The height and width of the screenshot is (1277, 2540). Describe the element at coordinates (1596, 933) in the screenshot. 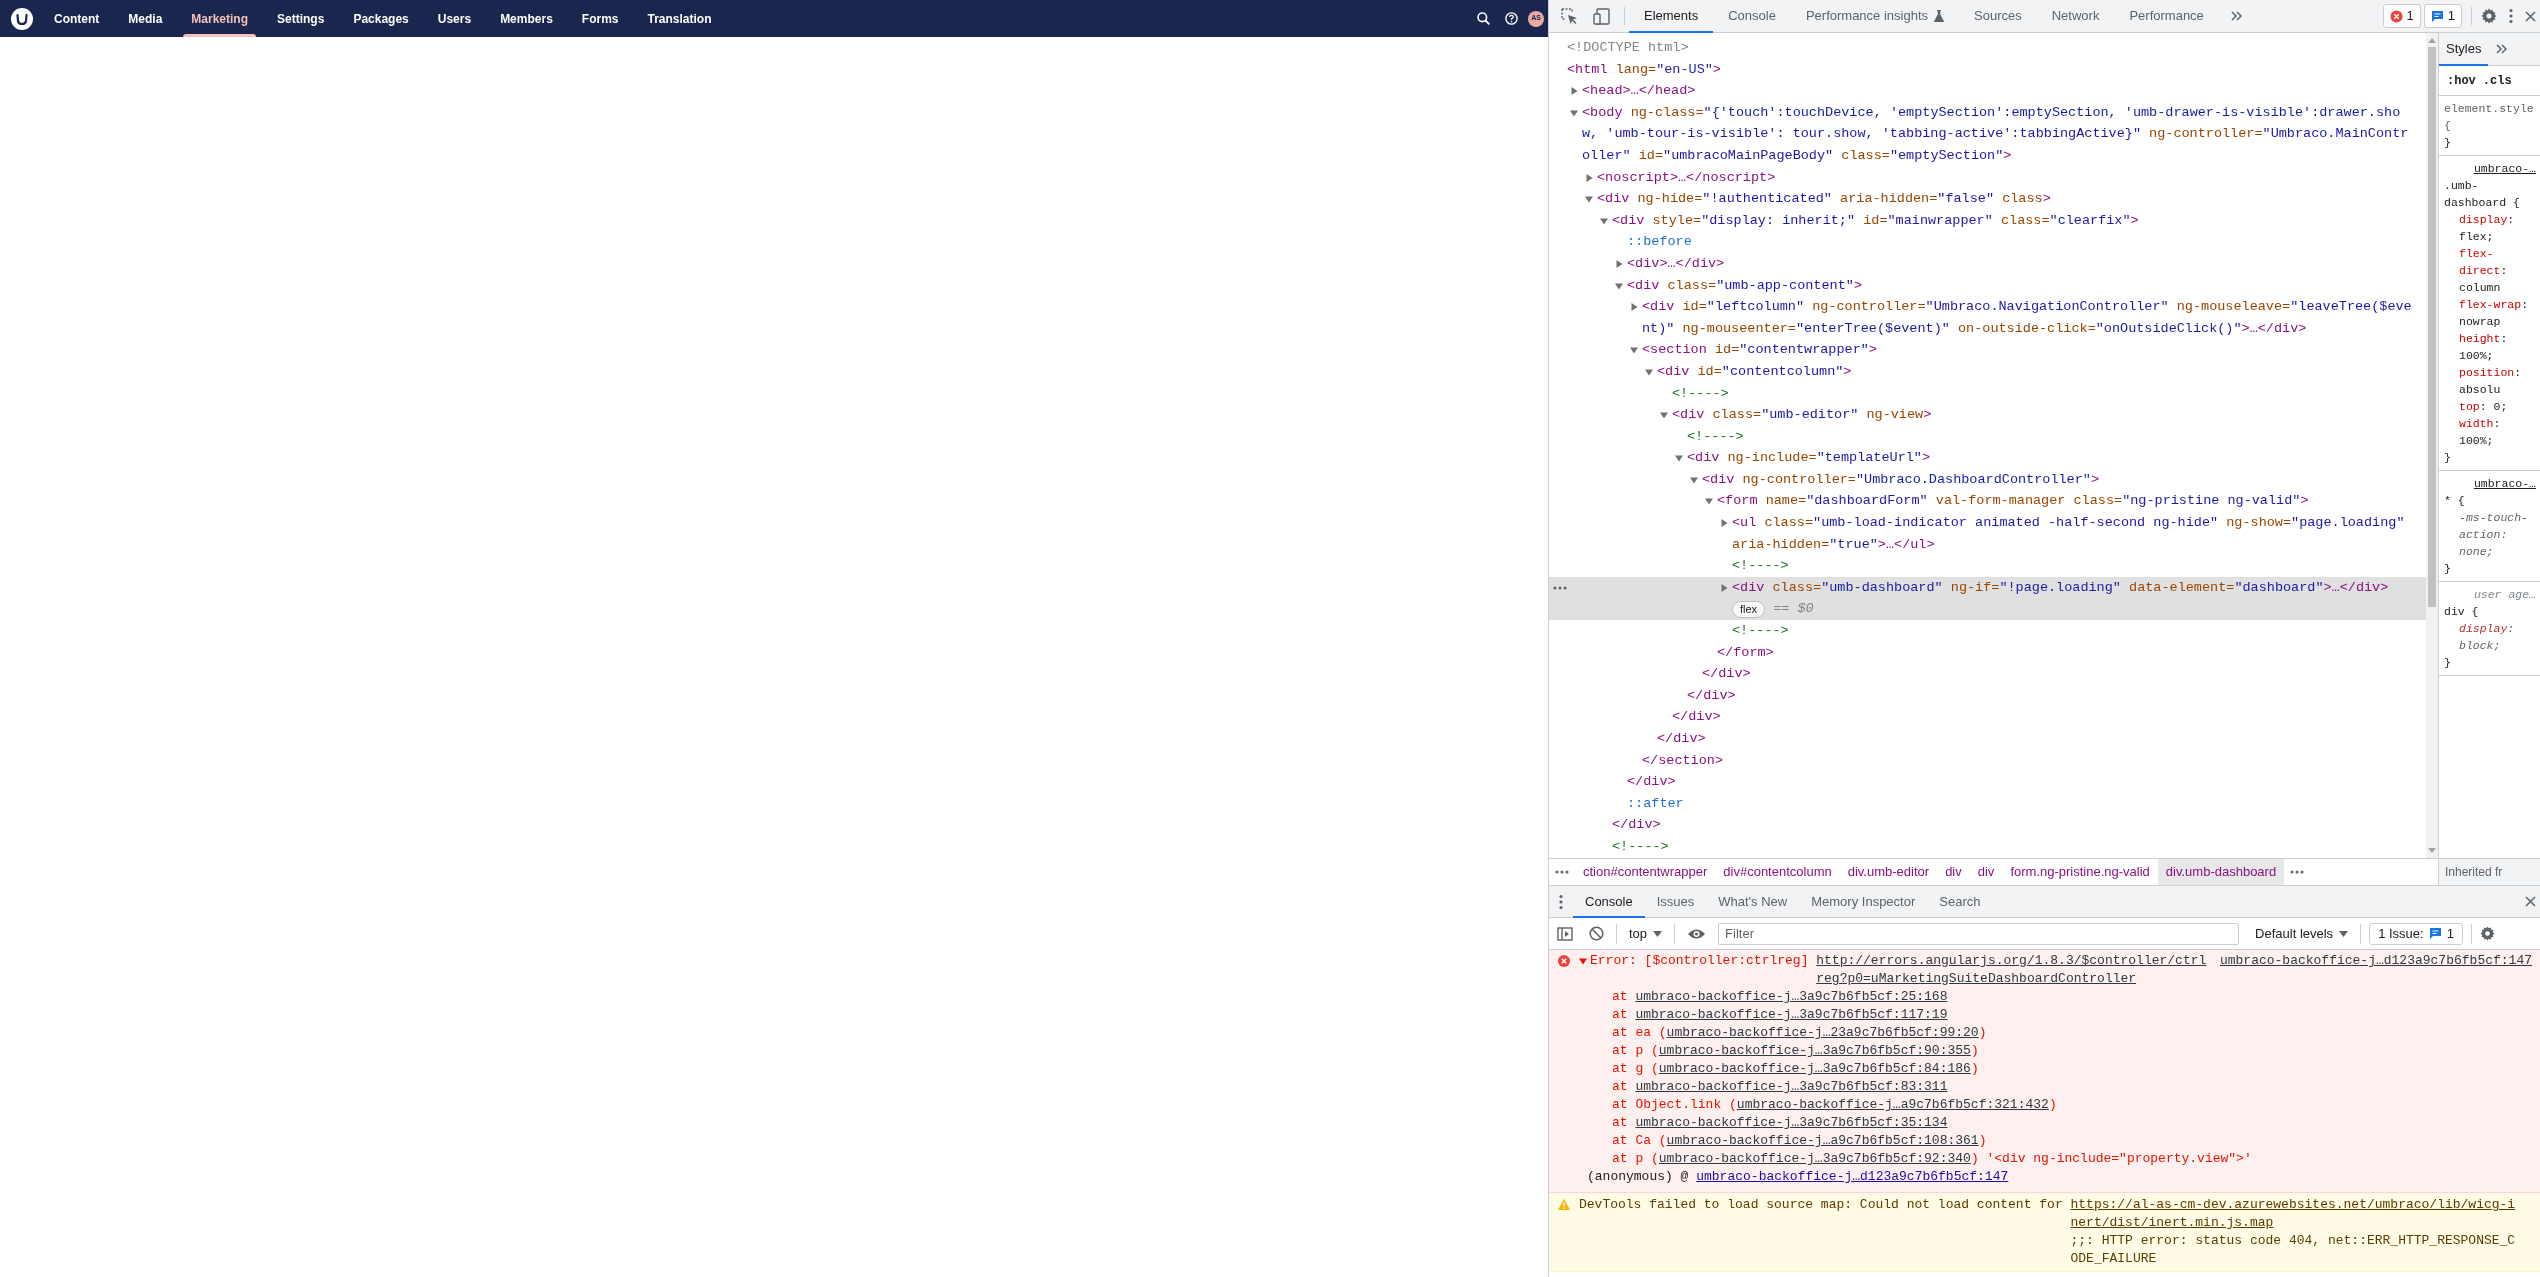

I see `clear-console-icon` at that location.